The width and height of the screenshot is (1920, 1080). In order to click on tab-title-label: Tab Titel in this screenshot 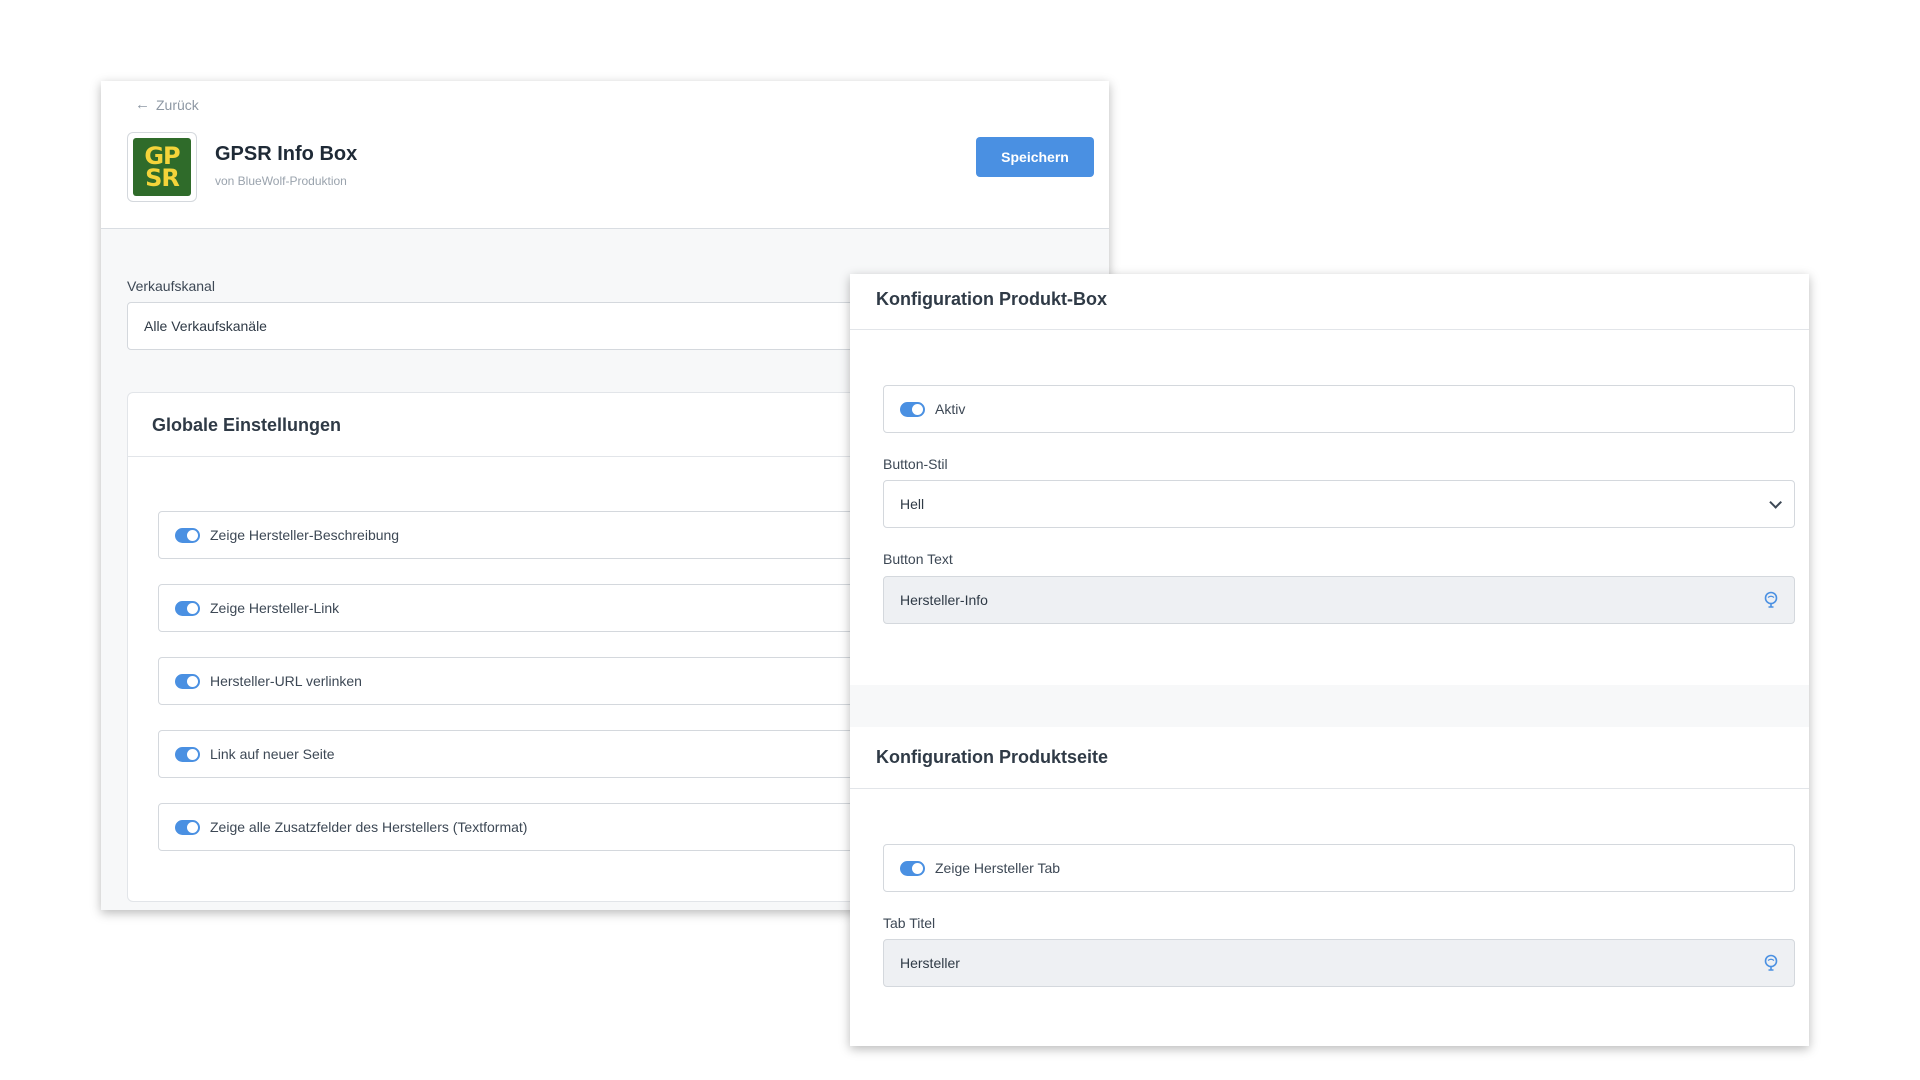, I will do `click(909, 923)`.